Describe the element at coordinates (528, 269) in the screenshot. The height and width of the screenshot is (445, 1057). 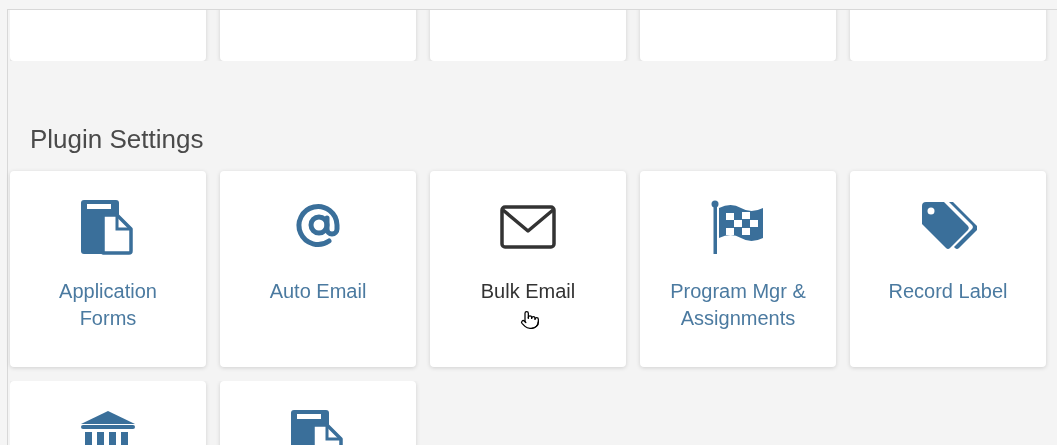
I see `plugin-card: Bulk Email` at that location.